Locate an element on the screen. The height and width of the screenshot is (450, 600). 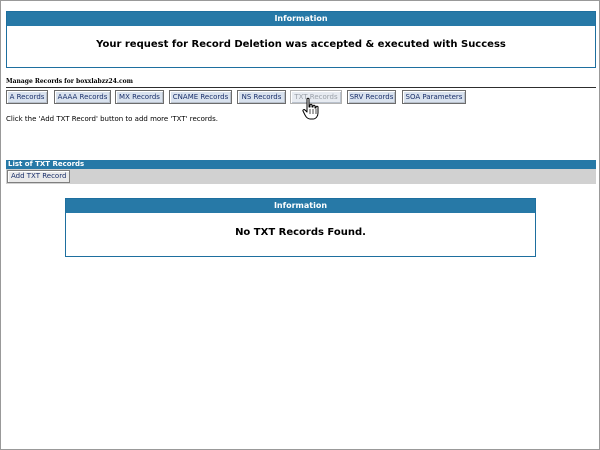
tab-mx-records: MX Records is located at coordinates (139, 97).